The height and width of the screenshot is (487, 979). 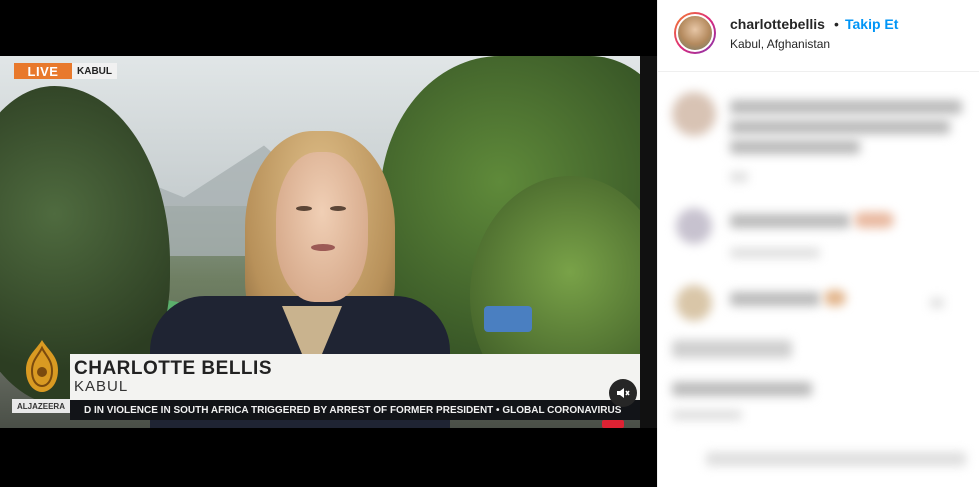 I want to click on live-badge: LIVE, so click(x=43, y=71).